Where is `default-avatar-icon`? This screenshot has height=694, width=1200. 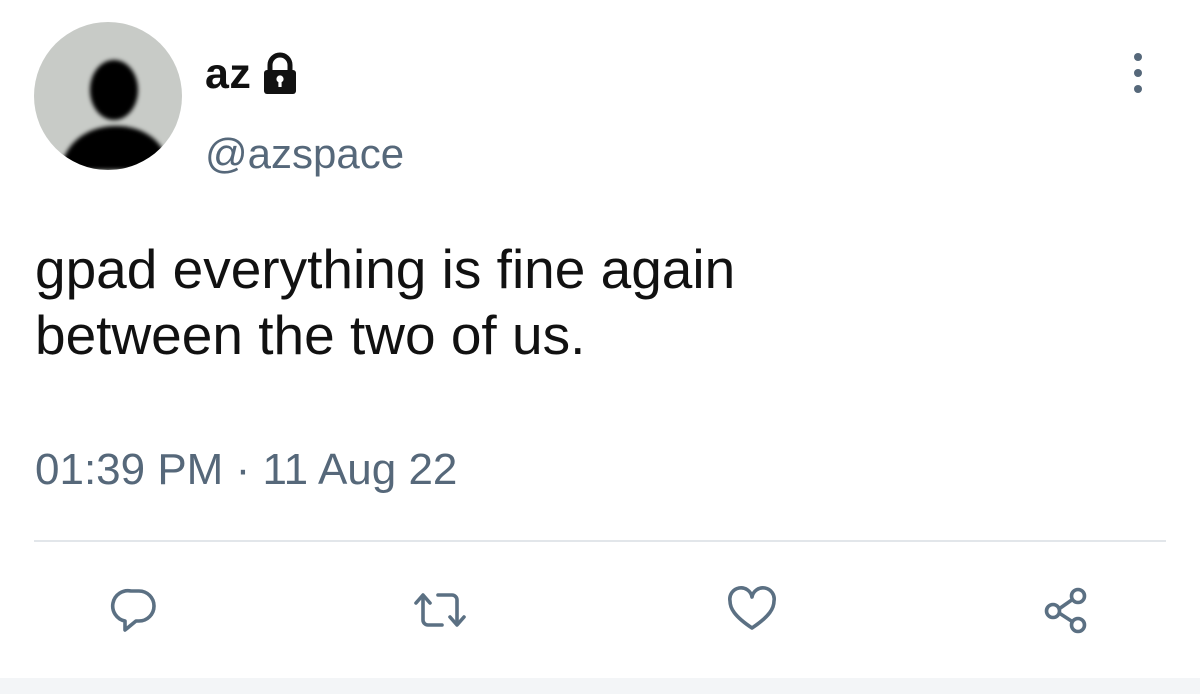 default-avatar-icon is located at coordinates (115, 115).